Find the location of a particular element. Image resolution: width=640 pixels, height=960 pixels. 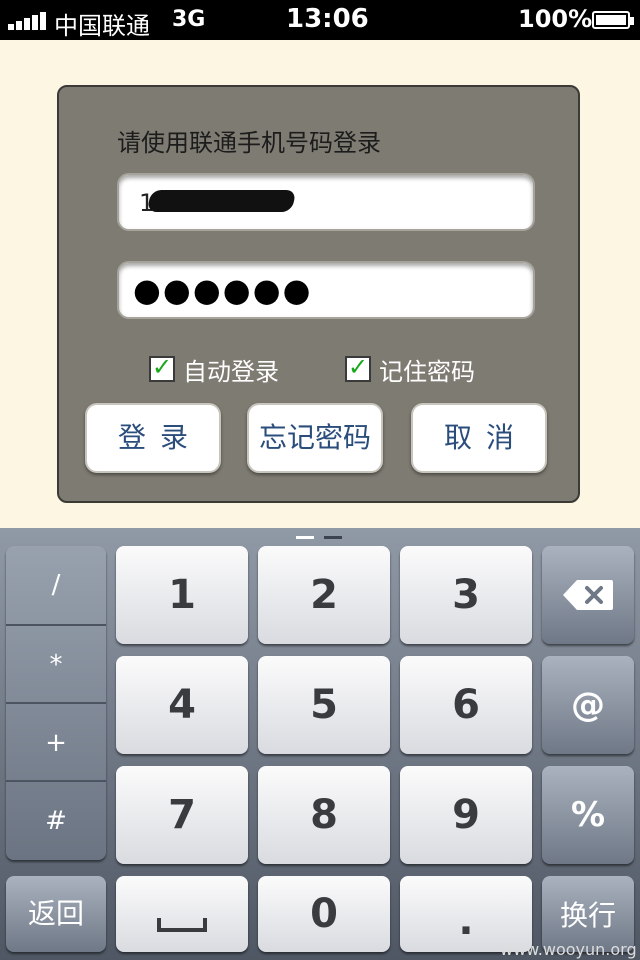

keyboard-page-indicator is located at coordinates (321, 538).